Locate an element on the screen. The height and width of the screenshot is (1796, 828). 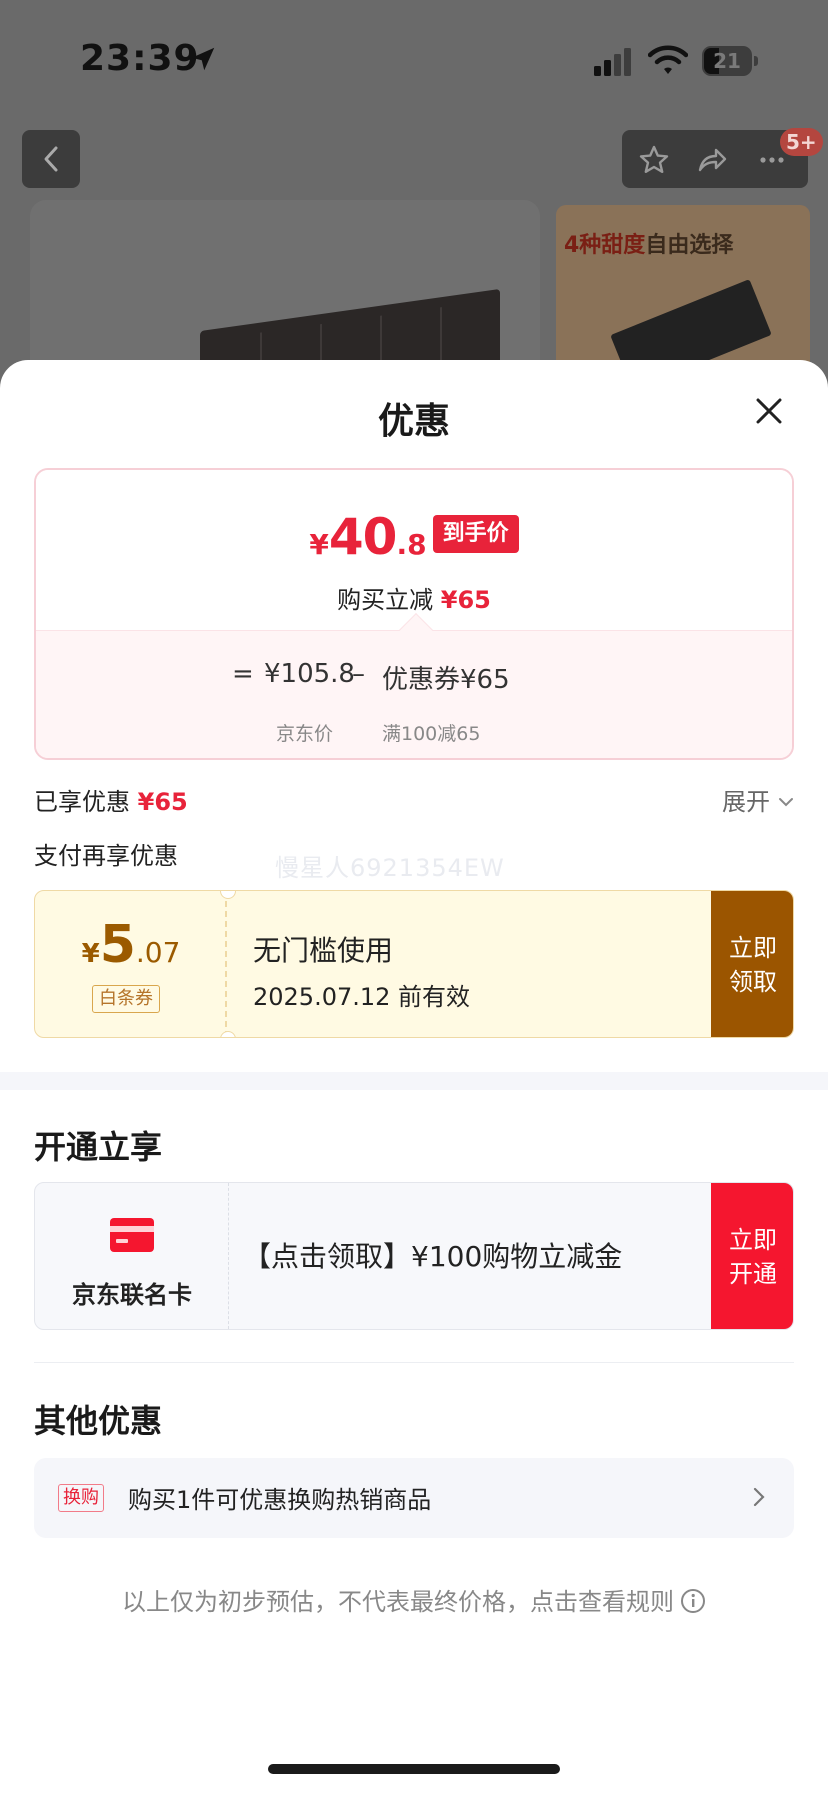
coupon-description: 无门槛使用 is located at coordinates (323, 950).